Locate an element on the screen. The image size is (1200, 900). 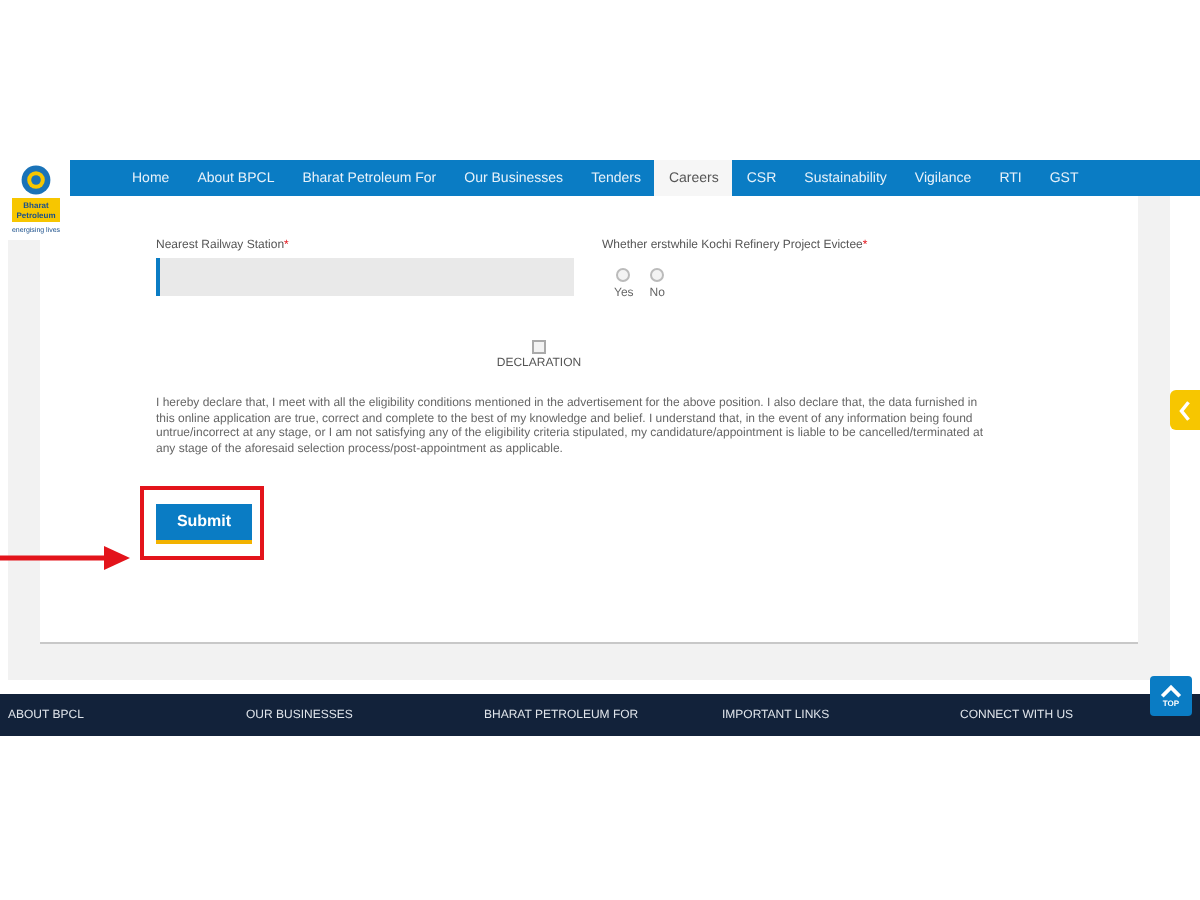
input-field is located at coordinates (365, 277).